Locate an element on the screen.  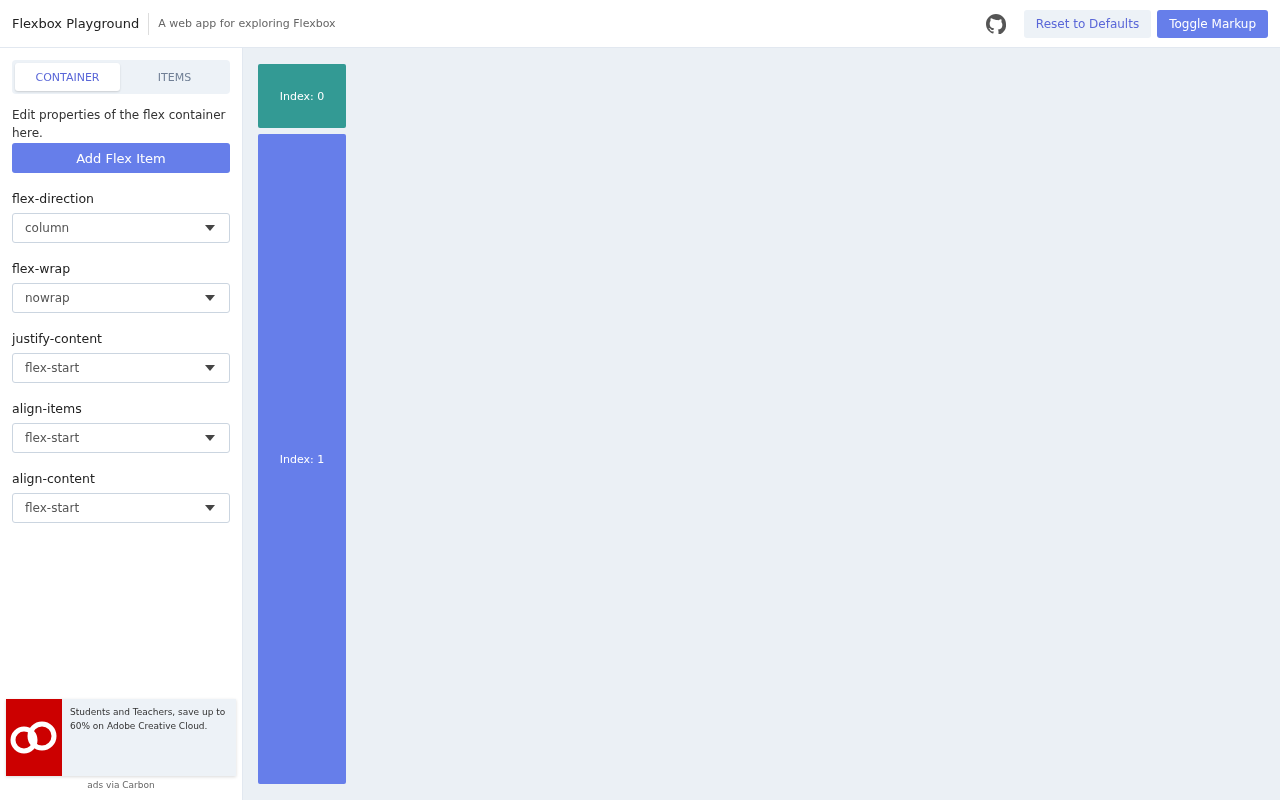
ad-card: Students and Teachers, save up to 60% on Adobe Creative Cloud. is located at coordinates (121, 737).